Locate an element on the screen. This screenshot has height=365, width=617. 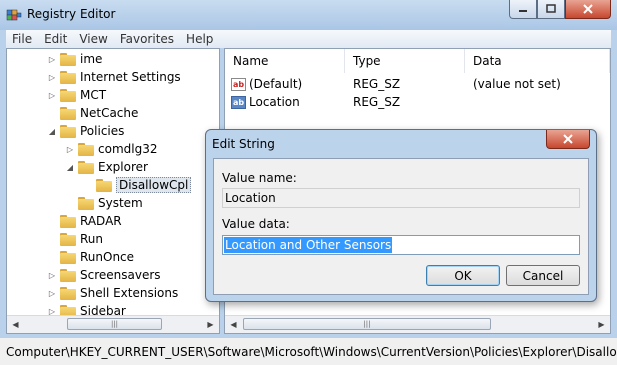
tree-node: ▷ ime is located at coordinates (74, 59).